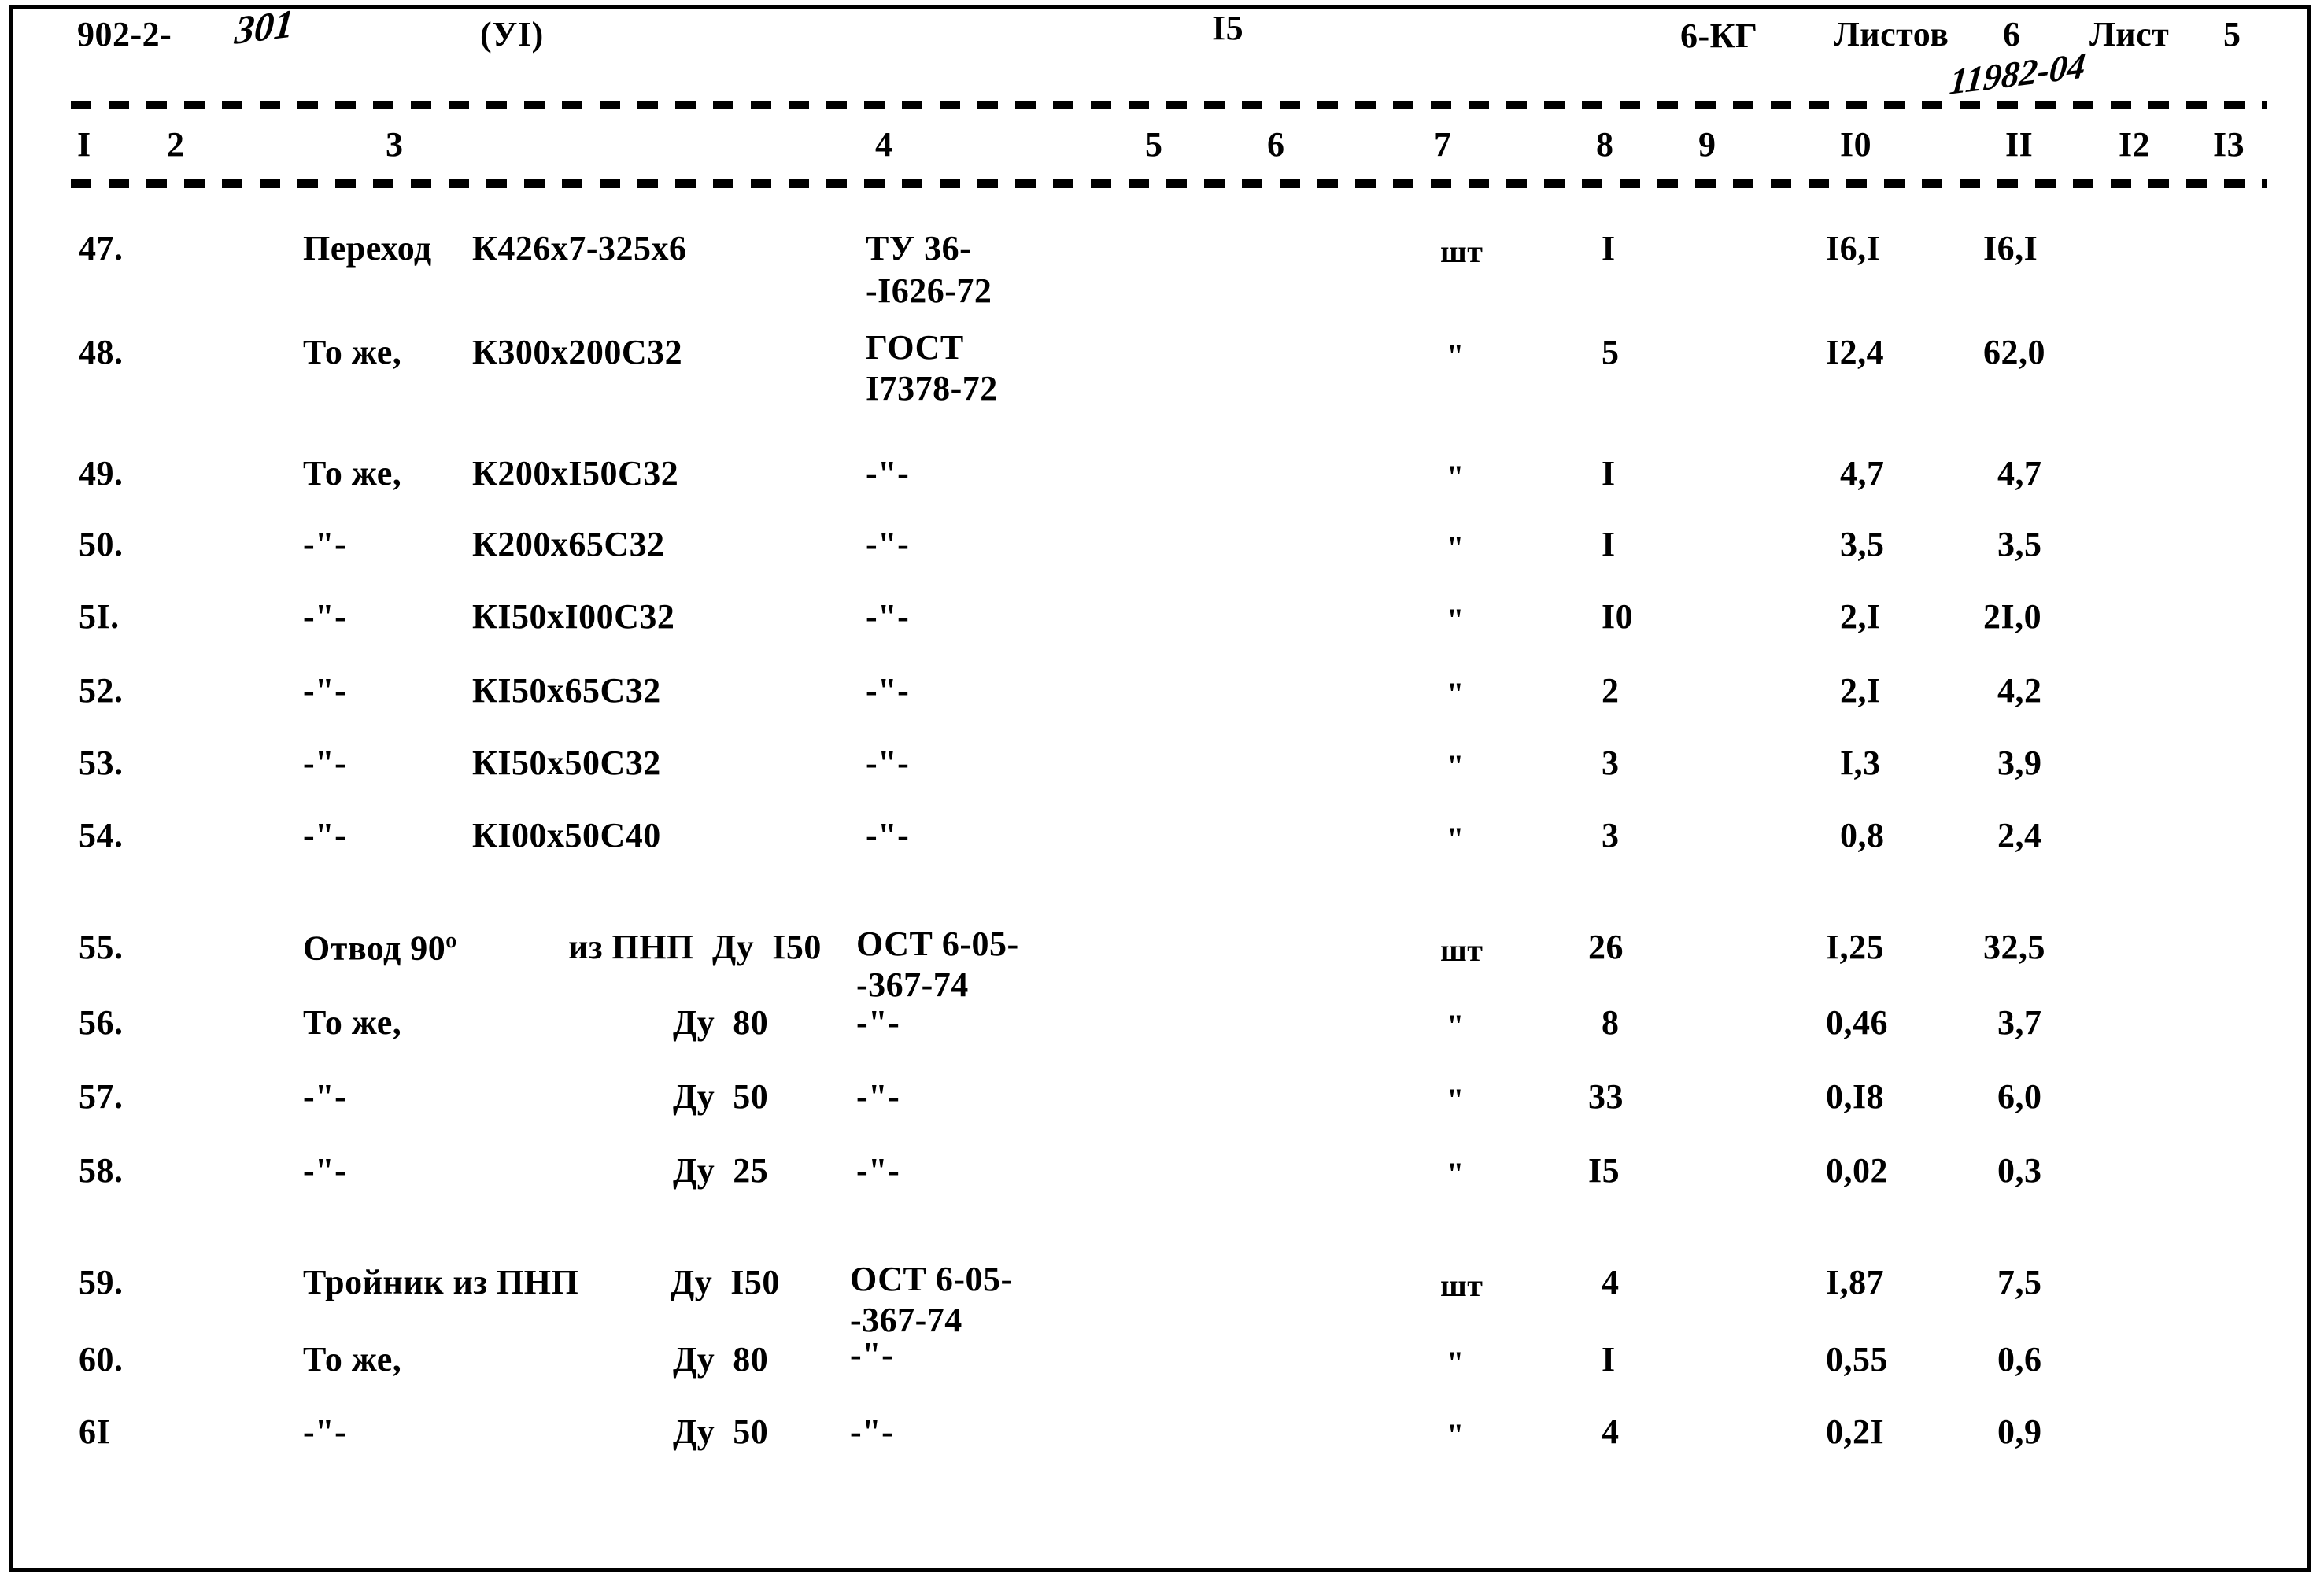 This screenshot has width=2324, height=1580. What do you see at coordinates (101, 248) in the screenshot?
I see `row-number: 47.` at bounding box center [101, 248].